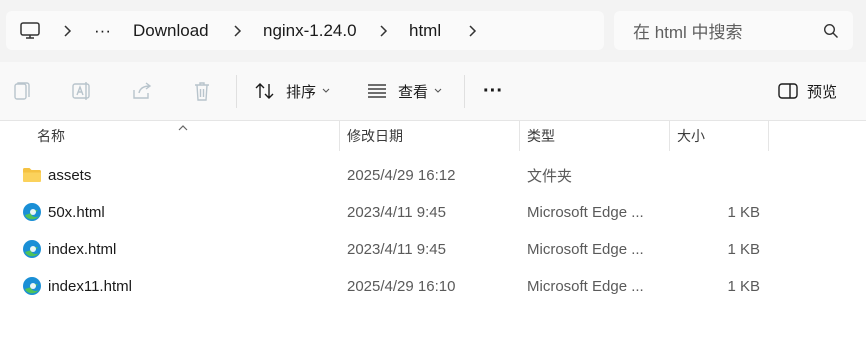 The width and height of the screenshot is (866, 343). What do you see at coordinates (788, 91) in the screenshot?
I see `preview-pane-icon` at bounding box center [788, 91].